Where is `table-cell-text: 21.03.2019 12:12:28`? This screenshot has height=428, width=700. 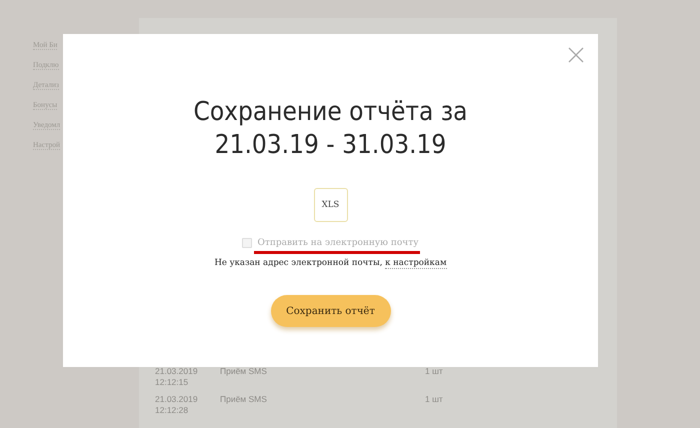 table-cell-text: 21.03.2019 12:12:28 is located at coordinates (177, 405).